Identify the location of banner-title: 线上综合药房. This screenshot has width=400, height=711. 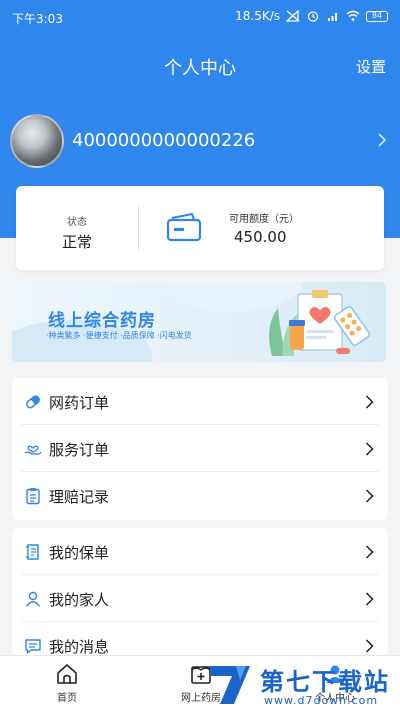
(102, 321).